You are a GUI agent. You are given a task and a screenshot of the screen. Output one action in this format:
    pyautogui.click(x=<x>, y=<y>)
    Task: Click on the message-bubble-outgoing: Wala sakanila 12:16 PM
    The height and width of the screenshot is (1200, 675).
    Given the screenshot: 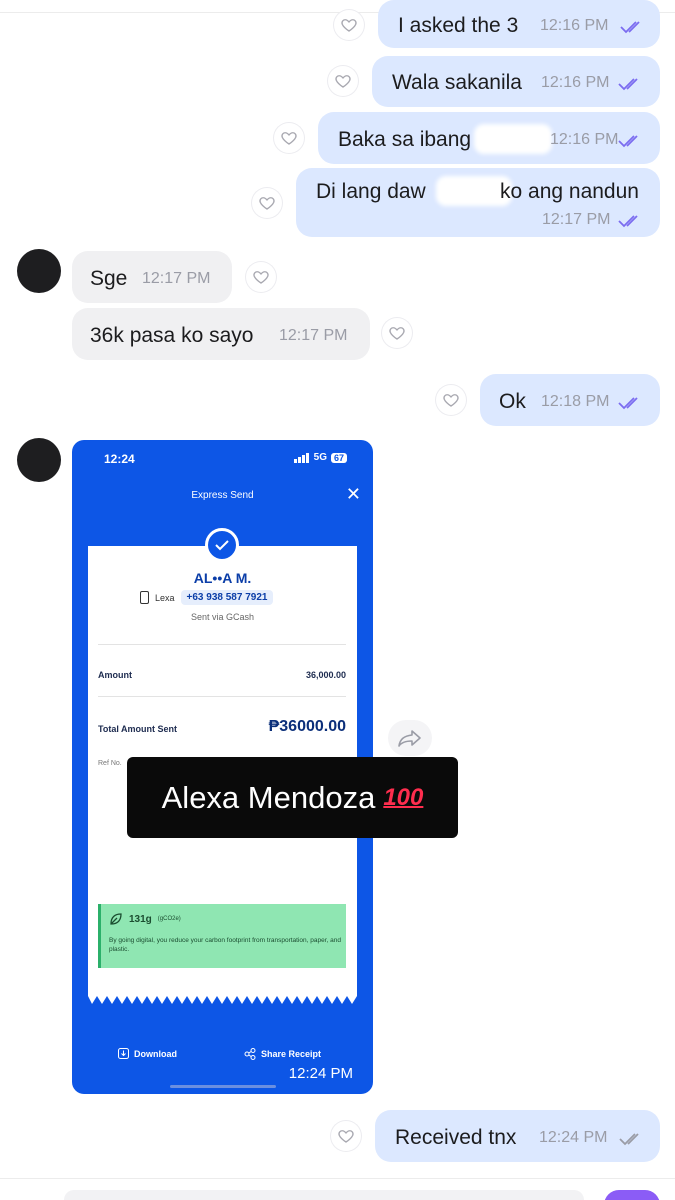 What is the action you would take?
    pyautogui.click(x=516, y=81)
    